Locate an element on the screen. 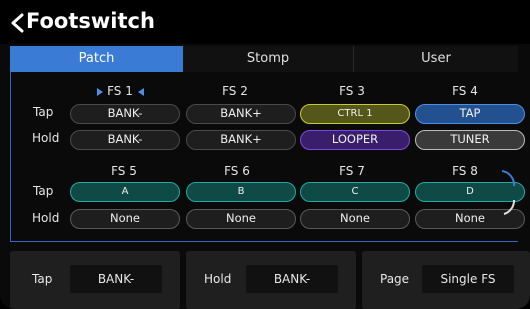 This screenshot has width=530, height=309. fs-2-tap-pill: BANK+ is located at coordinates (241, 114).